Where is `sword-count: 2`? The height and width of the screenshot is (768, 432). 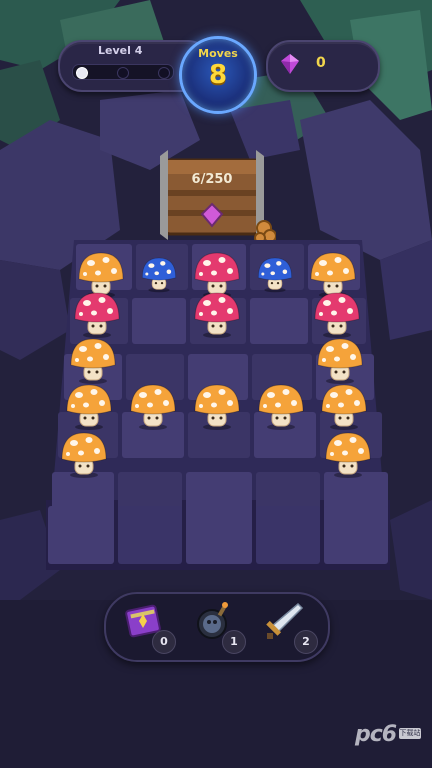
sword-count: 2 is located at coordinates (306, 642).